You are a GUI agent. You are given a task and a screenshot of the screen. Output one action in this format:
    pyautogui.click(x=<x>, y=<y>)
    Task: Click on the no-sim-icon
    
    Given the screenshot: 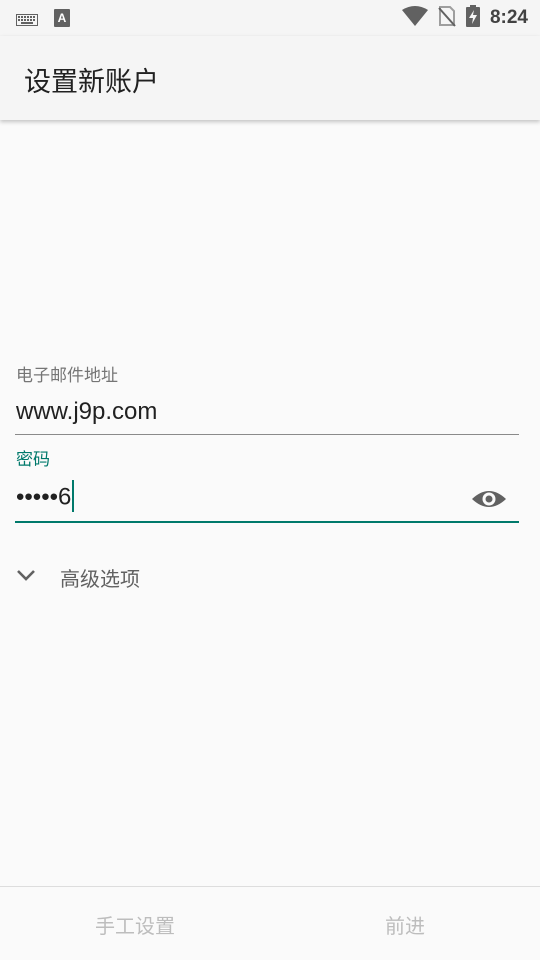 What is the action you would take?
    pyautogui.click(x=447, y=18)
    